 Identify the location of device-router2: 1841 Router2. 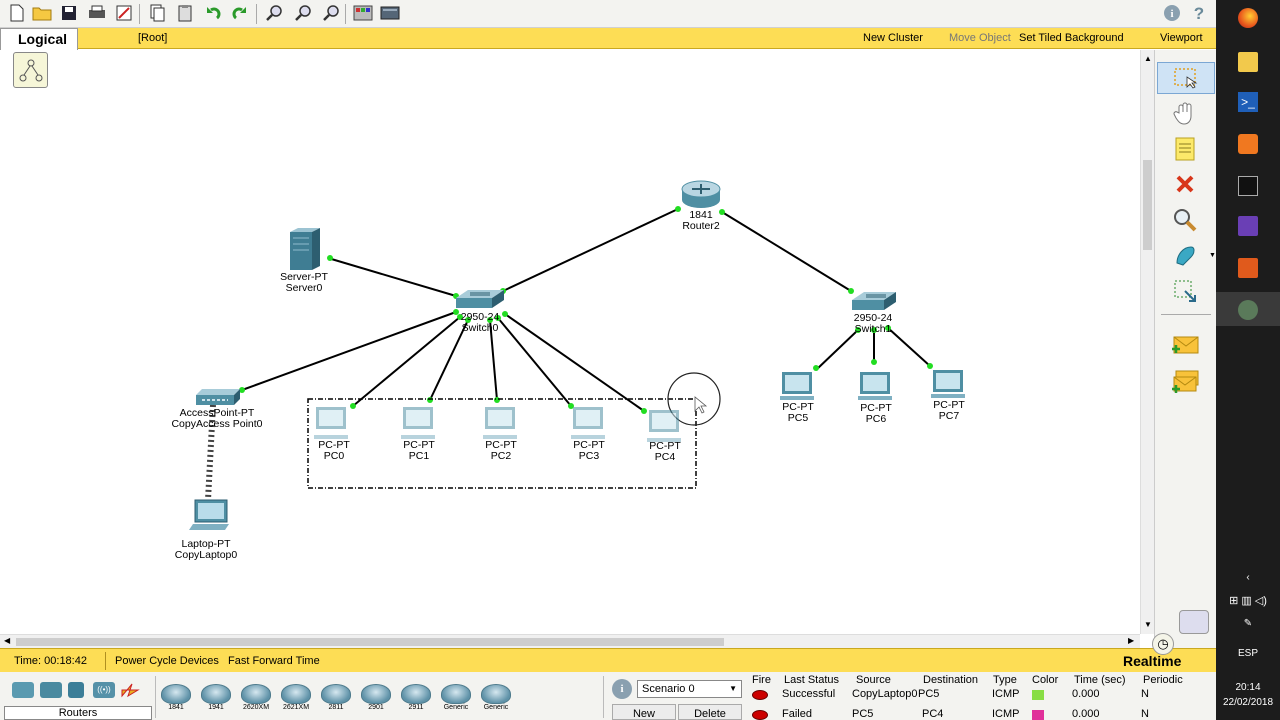
(700, 221).